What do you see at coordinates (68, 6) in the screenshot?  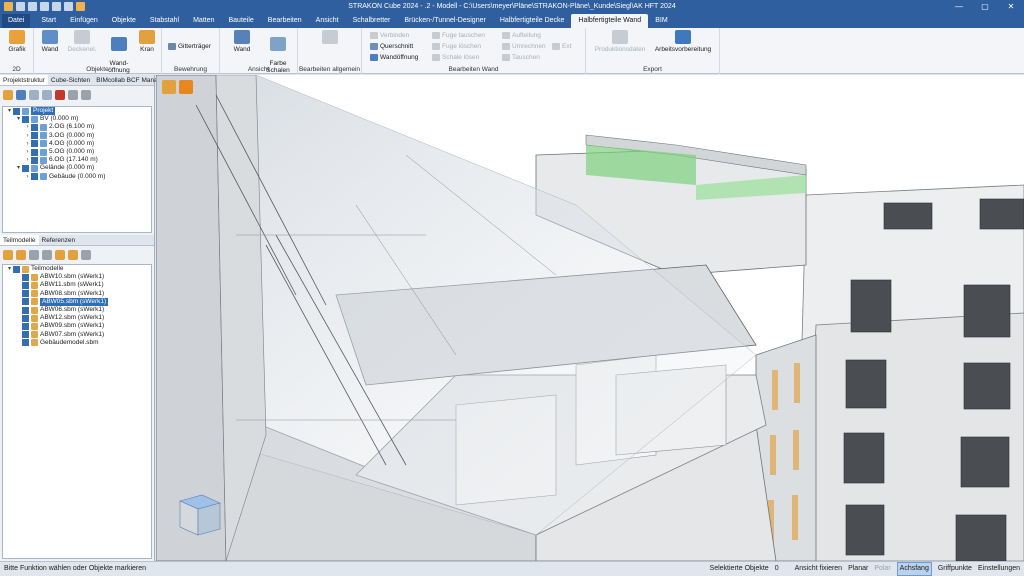 I see `redo-icon` at bounding box center [68, 6].